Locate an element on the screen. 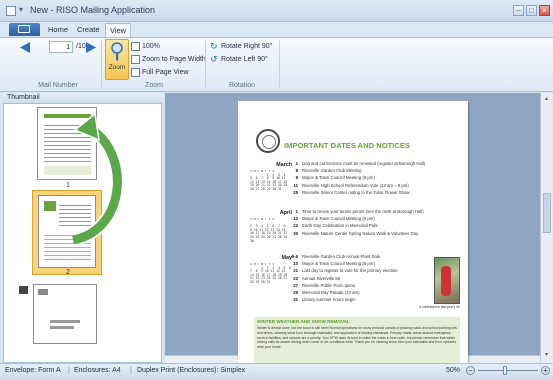 The image size is (553, 380). page-width-icon is located at coordinates (135, 59).